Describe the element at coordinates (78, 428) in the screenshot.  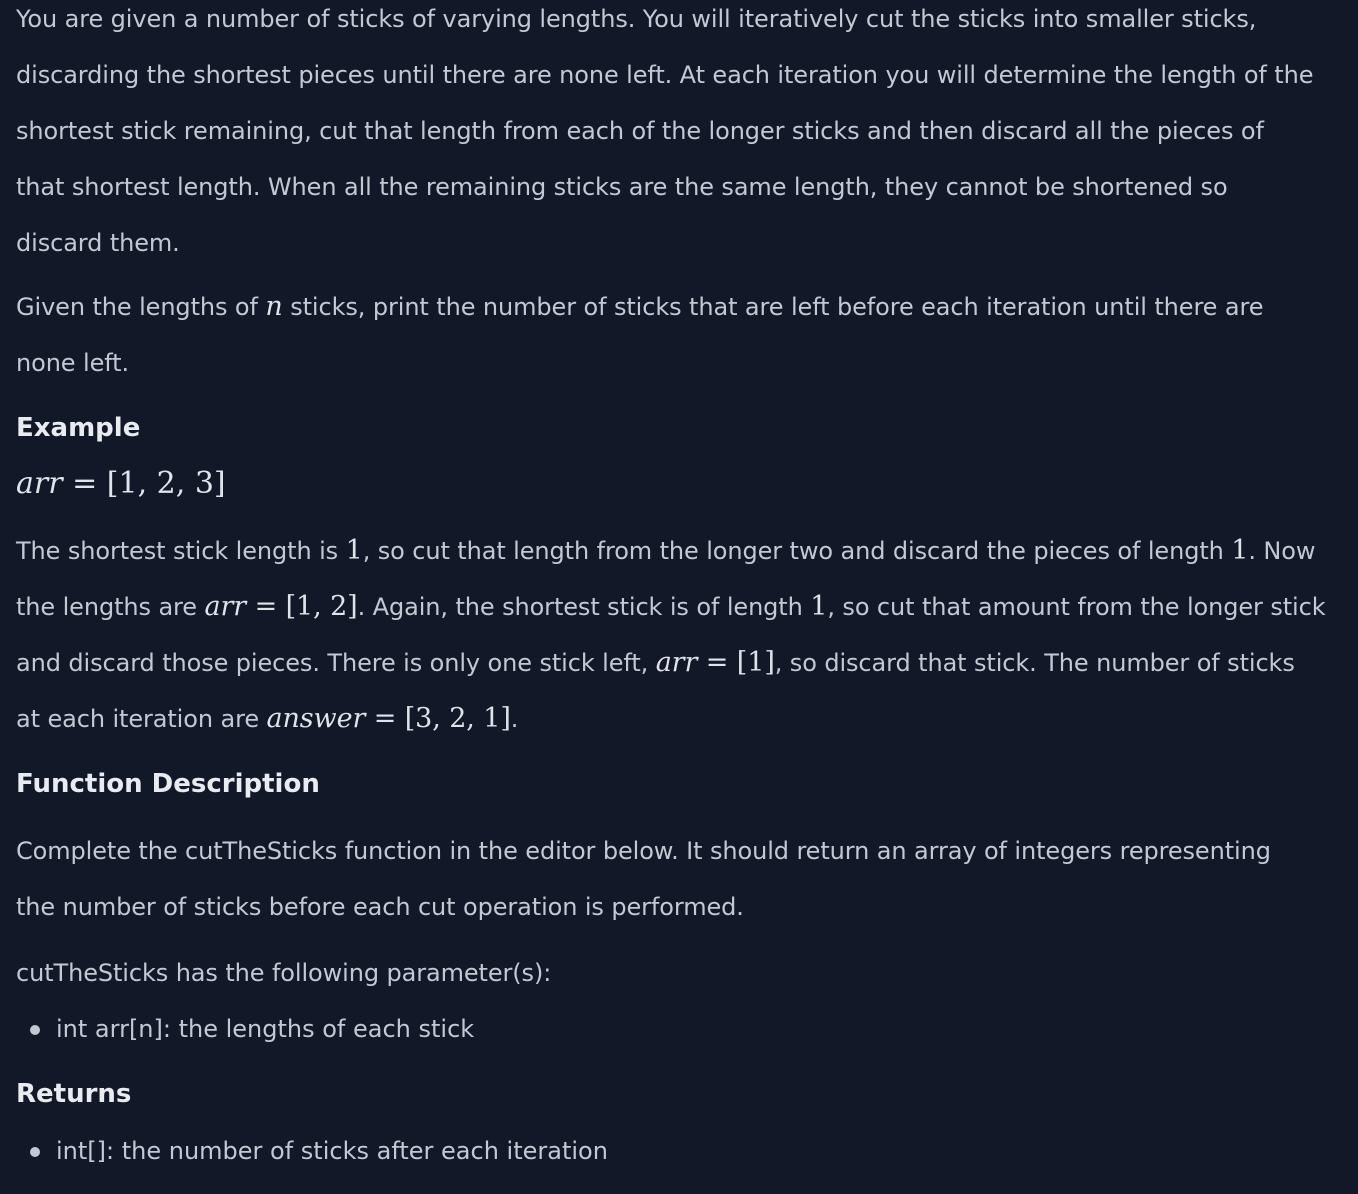
I see `example-heading: Example` at that location.